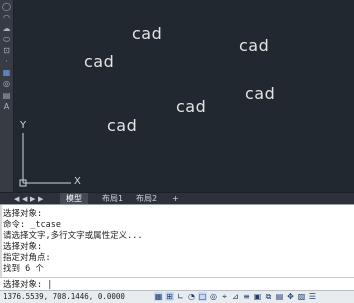 This screenshot has height=303, width=354. Describe the element at coordinates (257, 296) in the screenshot. I see `transparency-icon: ▣` at that location.